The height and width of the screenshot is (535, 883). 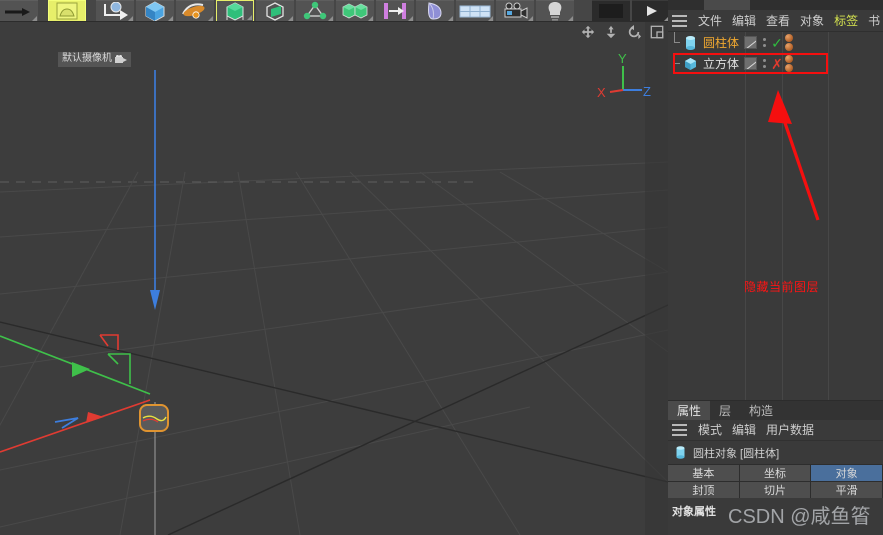 What do you see at coordinates (721, 42) in the screenshot?
I see `object-name: 圆柱体` at bounding box center [721, 42].